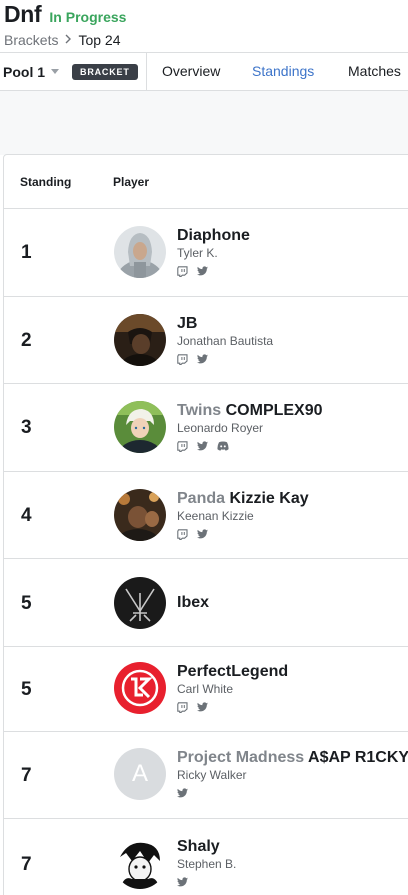 The height and width of the screenshot is (895, 408). I want to click on player-gamertag: Diaphone, so click(213, 235).